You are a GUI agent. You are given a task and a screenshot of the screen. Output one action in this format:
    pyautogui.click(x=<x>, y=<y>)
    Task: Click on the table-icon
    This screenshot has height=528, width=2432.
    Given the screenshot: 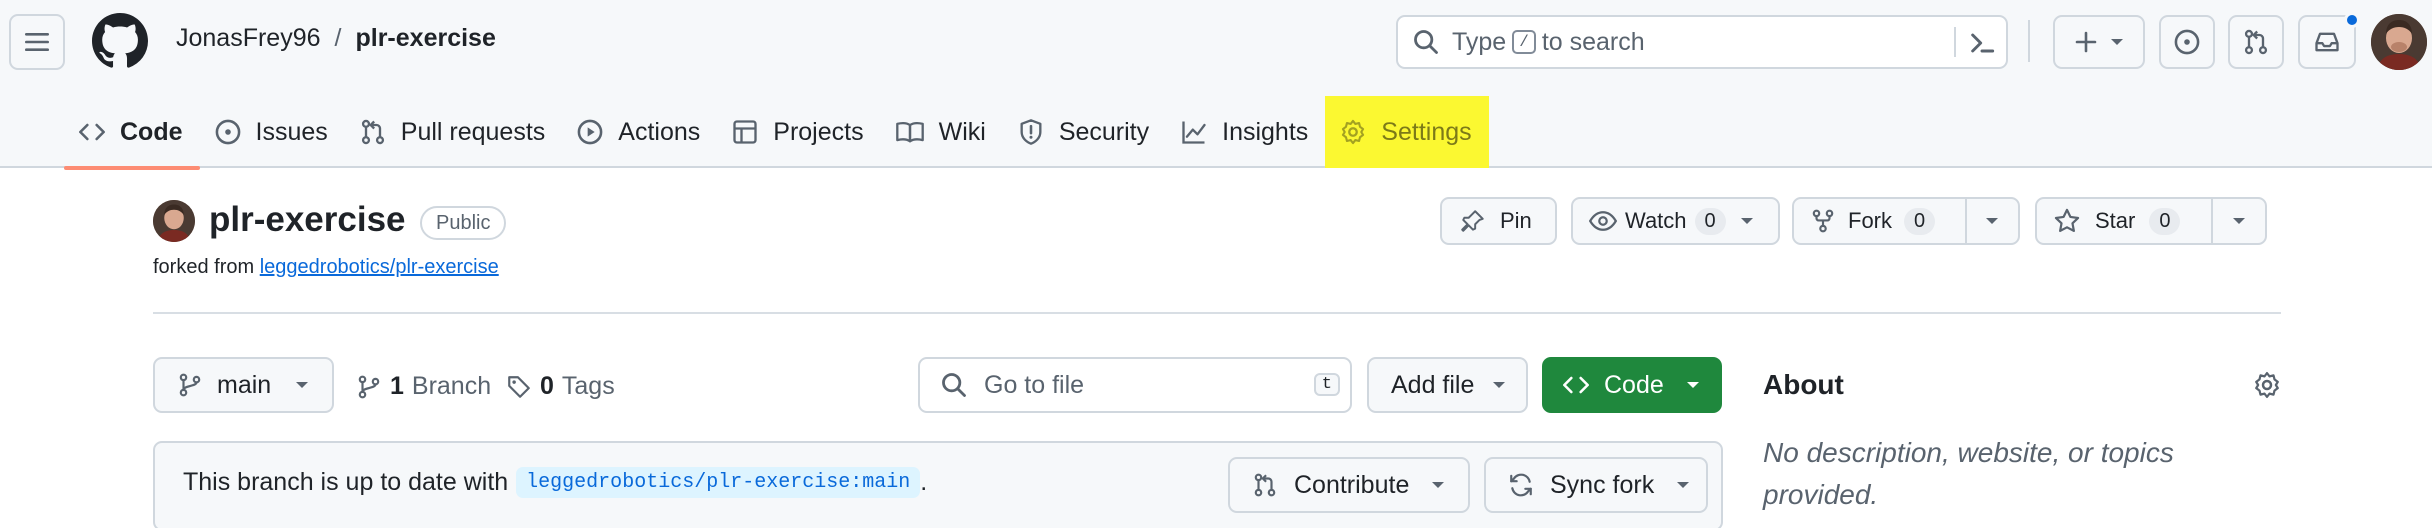 What is the action you would take?
    pyautogui.click(x=745, y=132)
    